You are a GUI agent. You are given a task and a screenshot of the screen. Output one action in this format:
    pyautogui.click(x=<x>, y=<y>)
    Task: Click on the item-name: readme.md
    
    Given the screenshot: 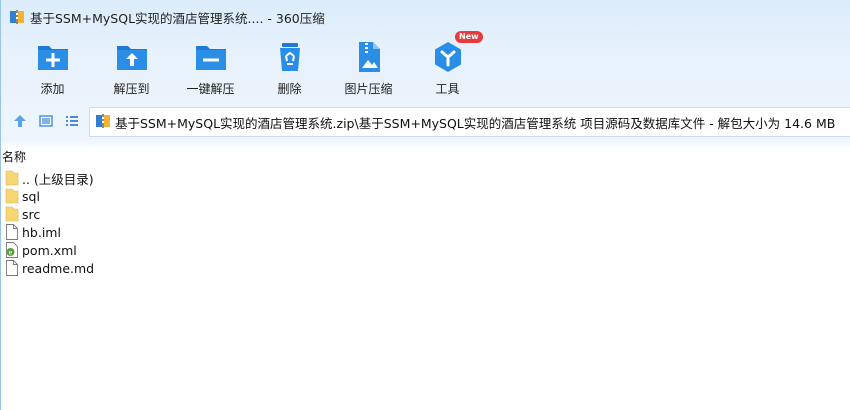 What is the action you would take?
    pyautogui.click(x=58, y=268)
    